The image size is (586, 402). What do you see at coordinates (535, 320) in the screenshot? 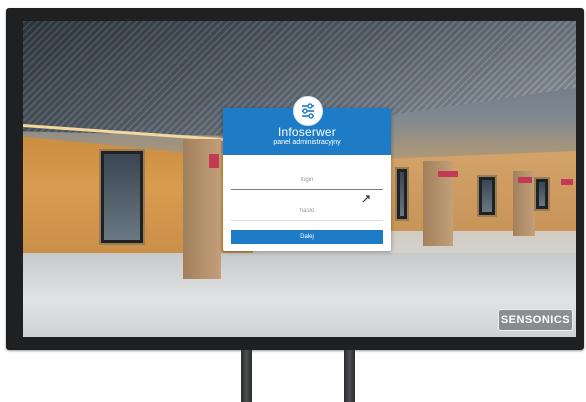
I see `brand-logo: SENSONICS` at bounding box center [535, 320].